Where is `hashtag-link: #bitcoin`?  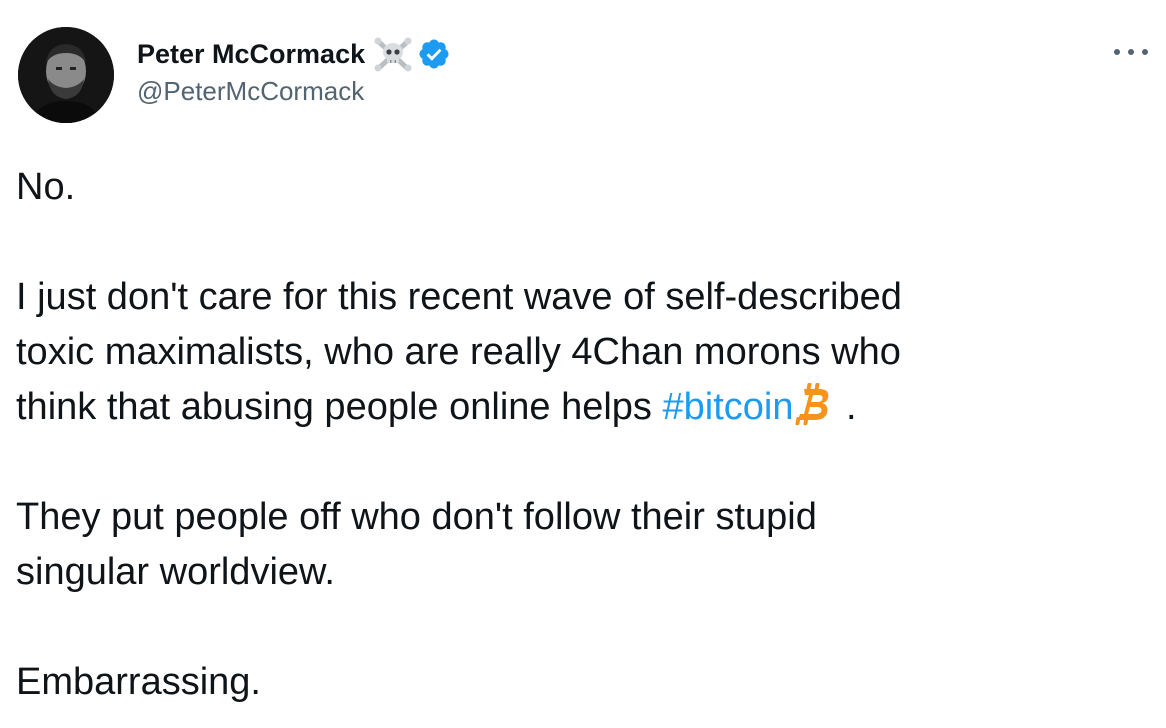
hashtag-link: #bitcoin is located at coordinates (727, 407).